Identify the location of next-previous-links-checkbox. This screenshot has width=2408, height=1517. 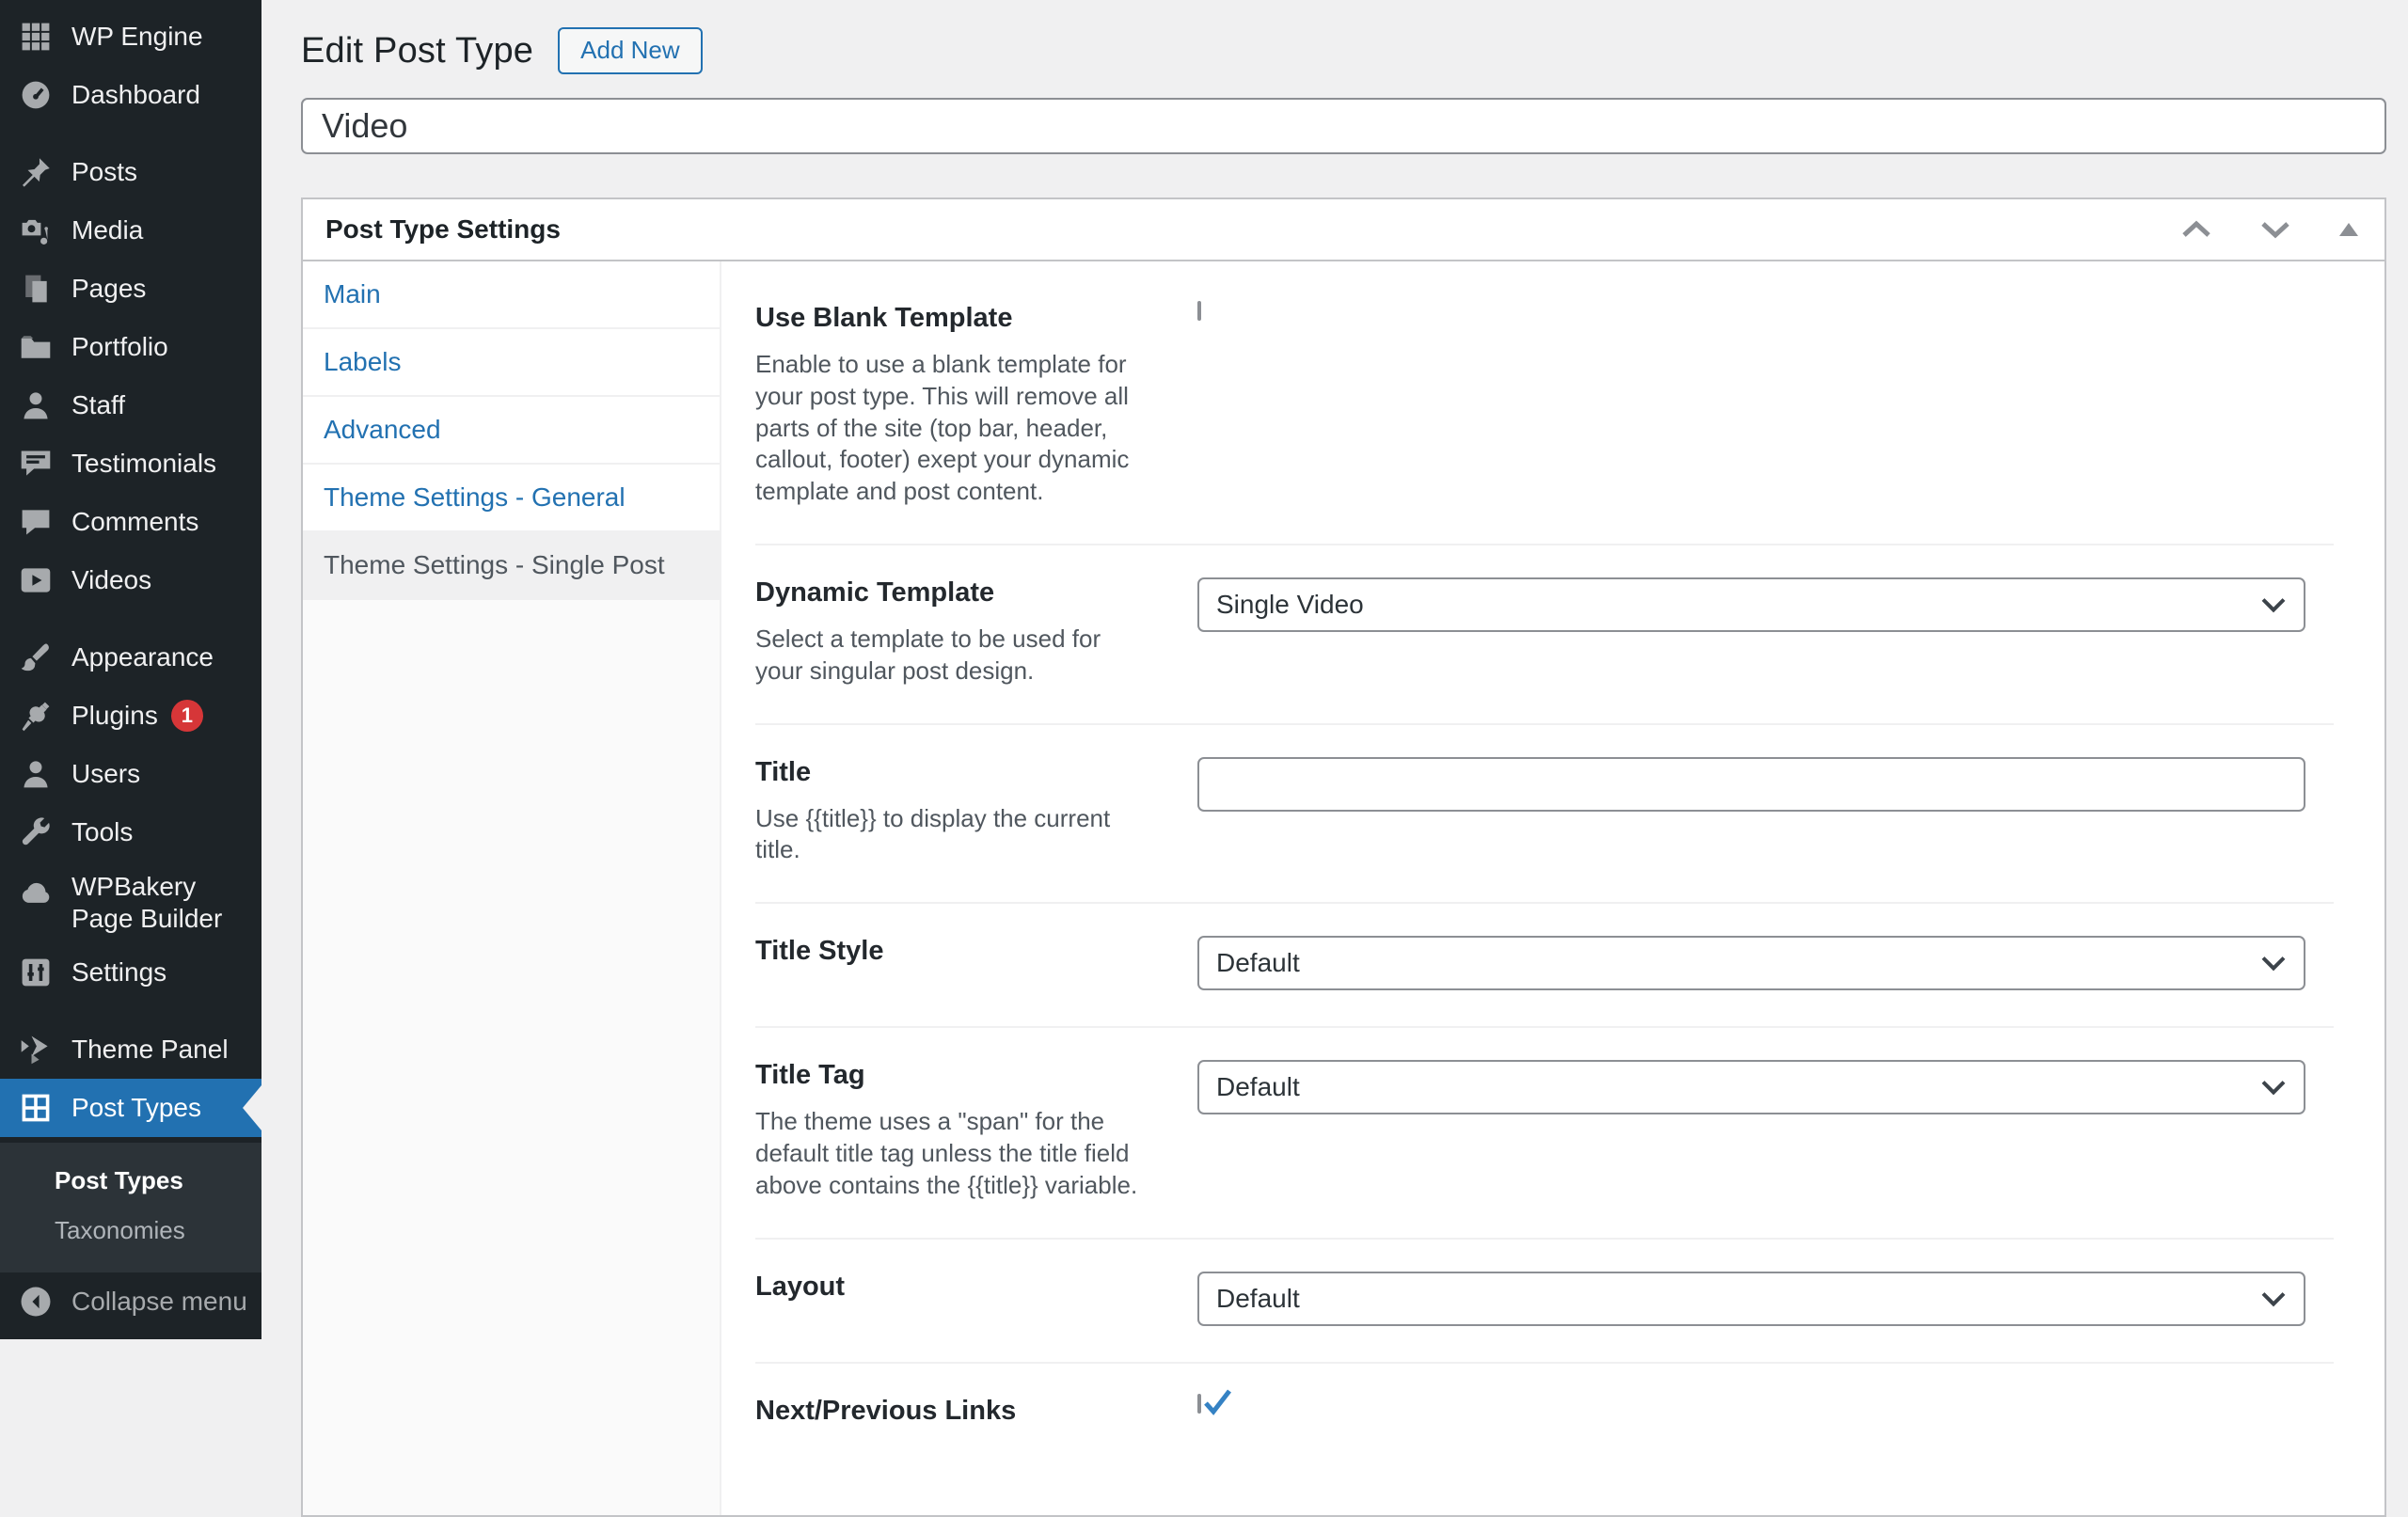
(1214, 1402).